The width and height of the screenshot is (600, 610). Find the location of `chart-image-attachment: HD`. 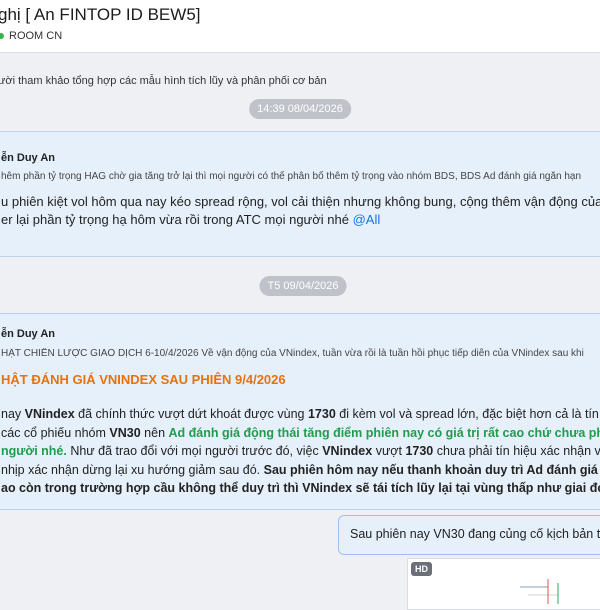

chart-image-attachment: HD is located at coordinates (503, 584).